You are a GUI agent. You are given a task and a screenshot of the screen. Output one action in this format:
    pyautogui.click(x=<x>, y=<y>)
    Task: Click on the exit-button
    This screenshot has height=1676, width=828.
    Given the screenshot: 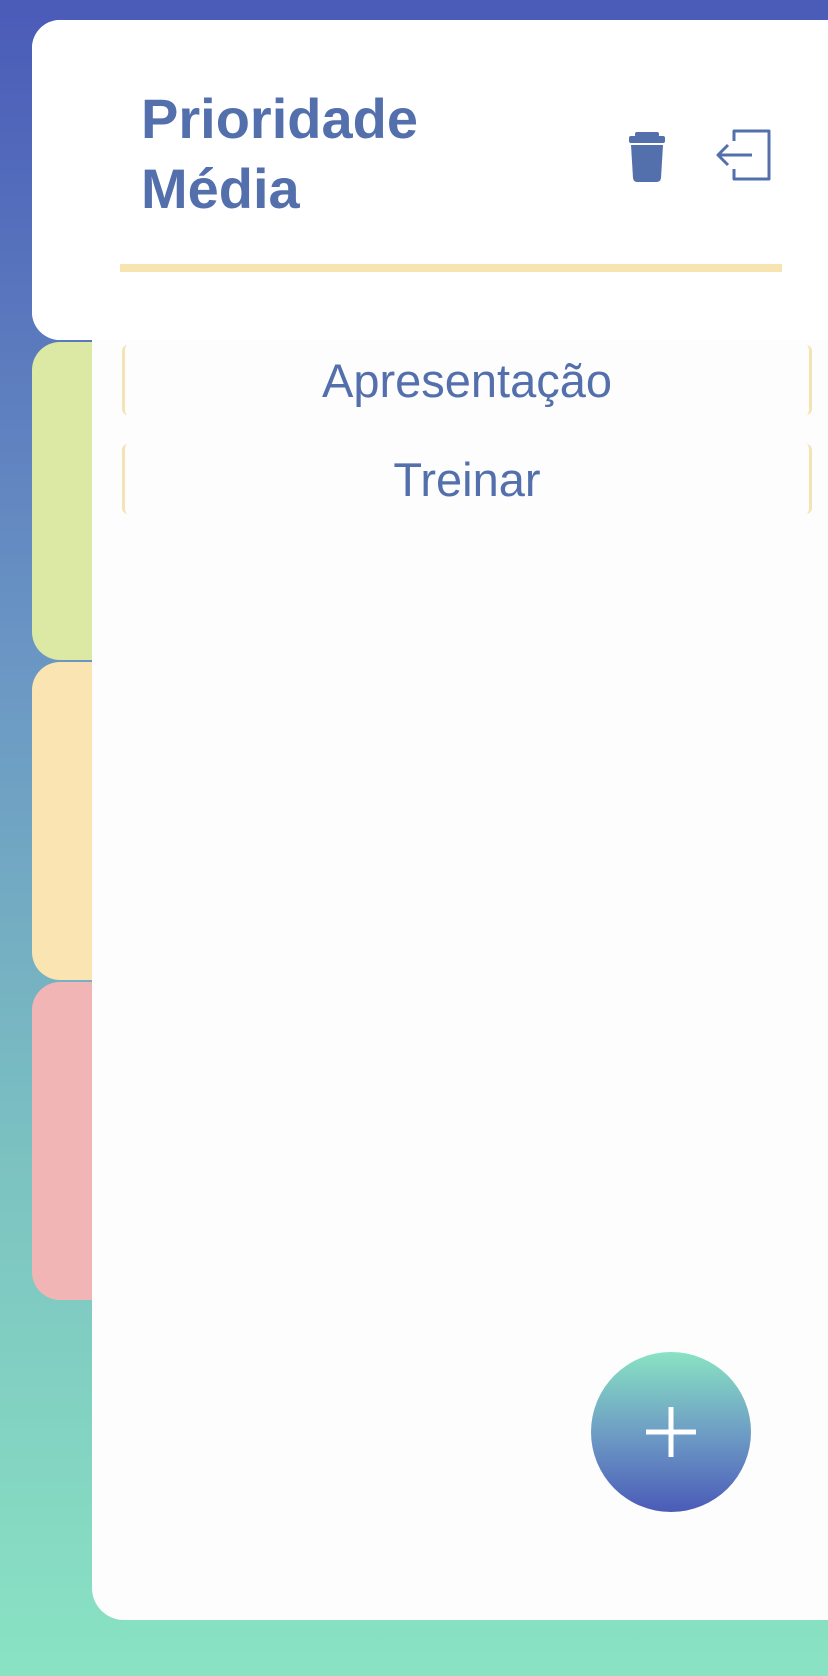 What is the action you would take?
    pyautogui.click(x=744, y=155)
    